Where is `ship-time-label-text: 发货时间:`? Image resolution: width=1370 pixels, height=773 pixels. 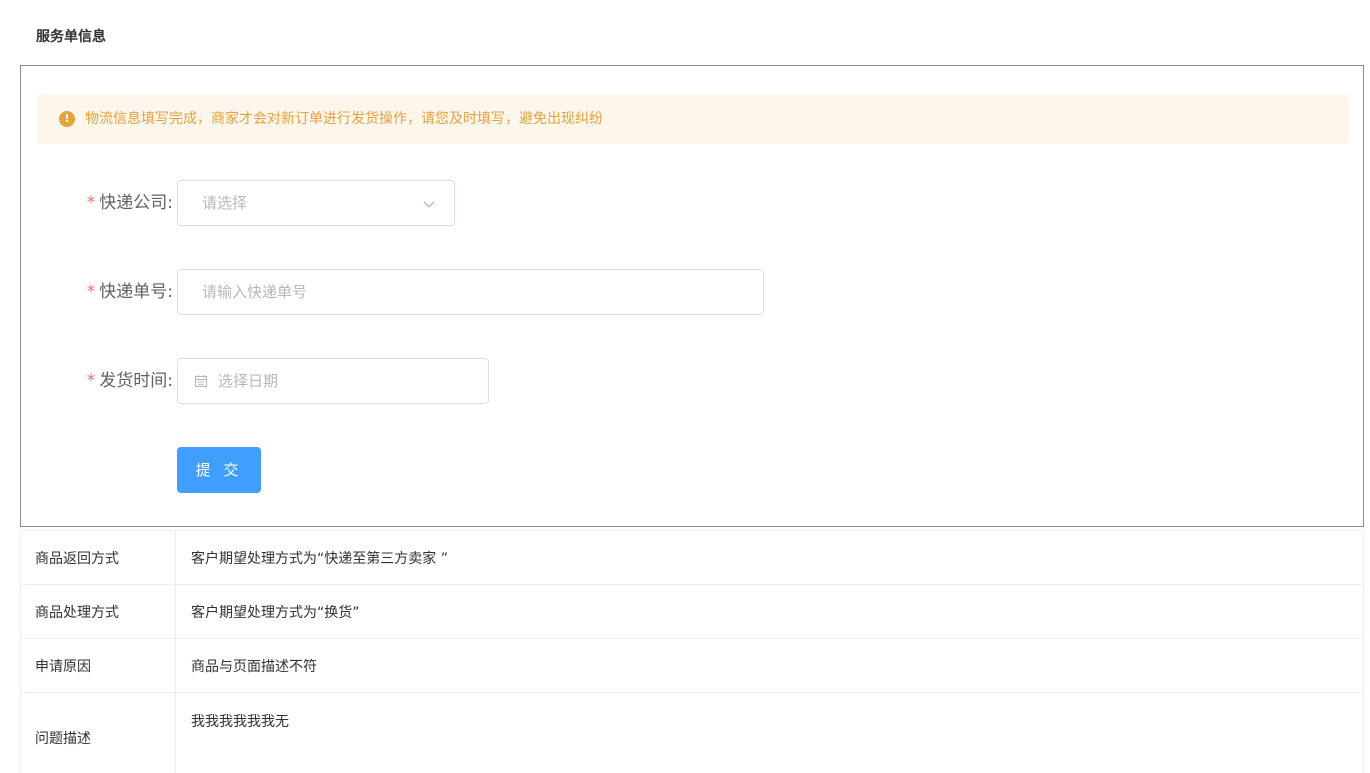 ship-time-label-text: 发货时间: is located at coordinates (136, 381).